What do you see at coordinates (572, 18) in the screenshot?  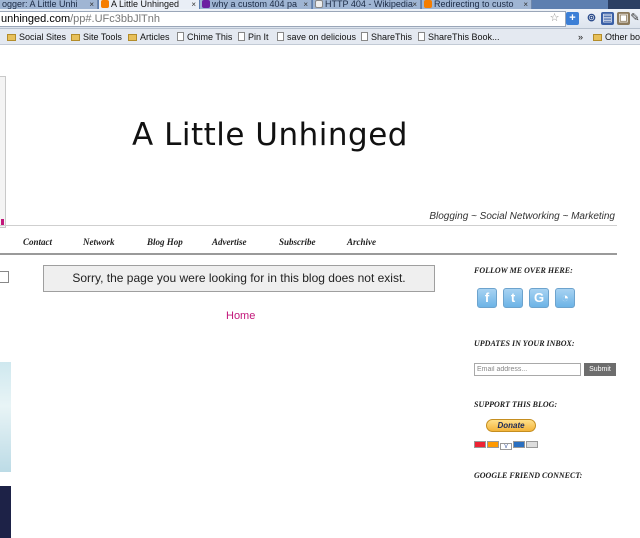 I see `plus-icon: +` at bounding box center [572, 18].